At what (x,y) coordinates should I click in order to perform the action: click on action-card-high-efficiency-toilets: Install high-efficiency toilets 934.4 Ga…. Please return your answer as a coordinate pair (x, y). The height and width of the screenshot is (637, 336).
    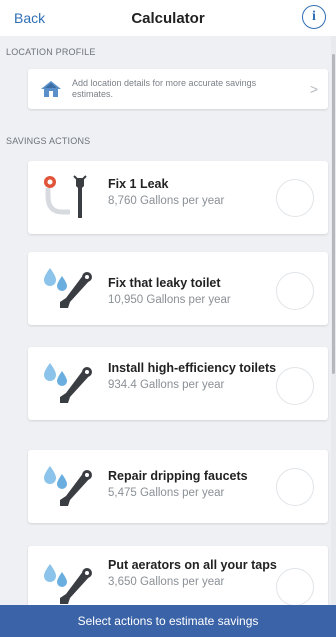
    Looking at the image, I should click on (178, 383).